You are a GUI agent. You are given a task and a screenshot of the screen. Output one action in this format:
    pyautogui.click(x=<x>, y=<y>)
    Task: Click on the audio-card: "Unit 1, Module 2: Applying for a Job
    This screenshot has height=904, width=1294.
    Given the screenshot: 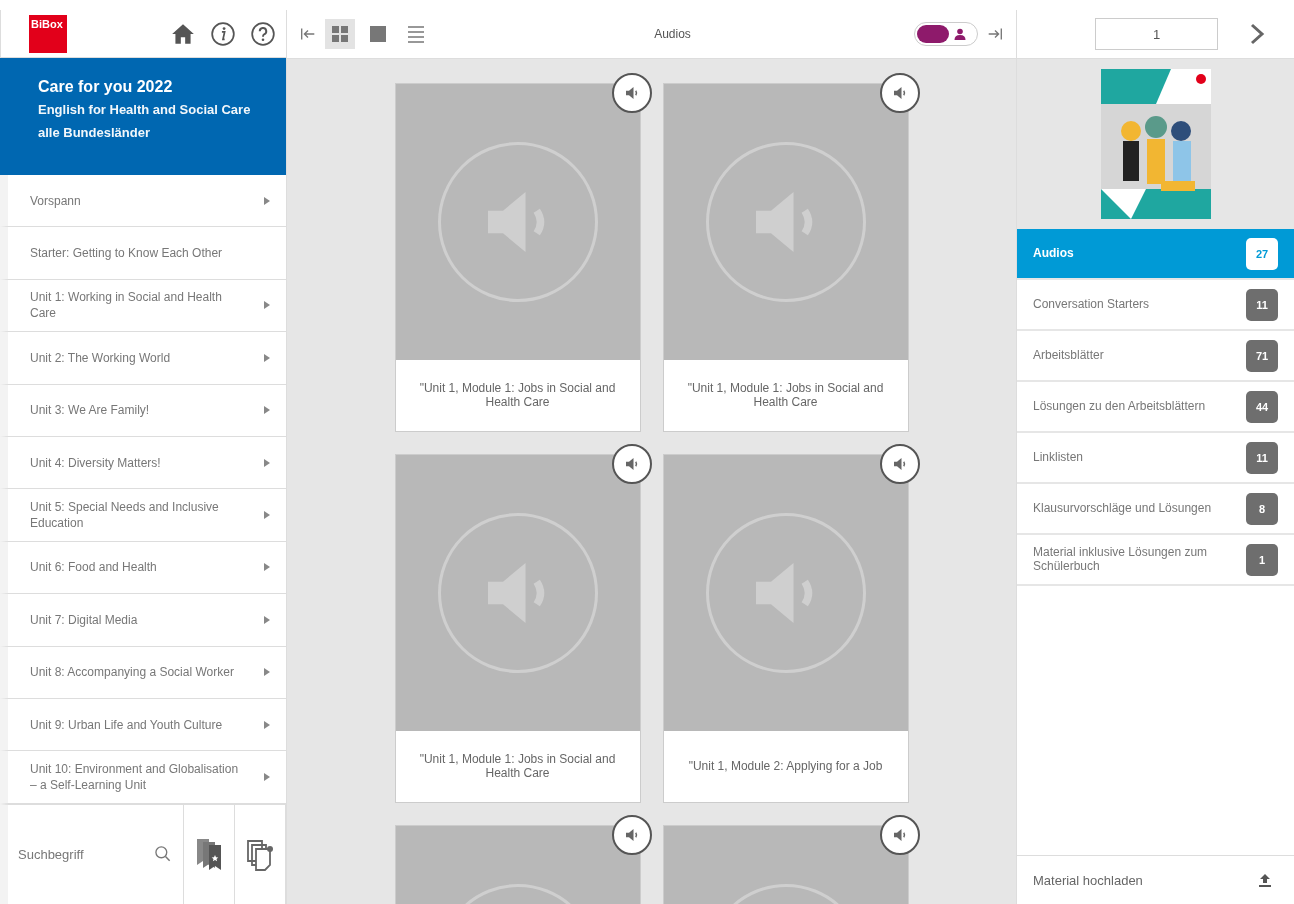 What is the action you would take?
    pyautogui.click(x=785, y=628)
    